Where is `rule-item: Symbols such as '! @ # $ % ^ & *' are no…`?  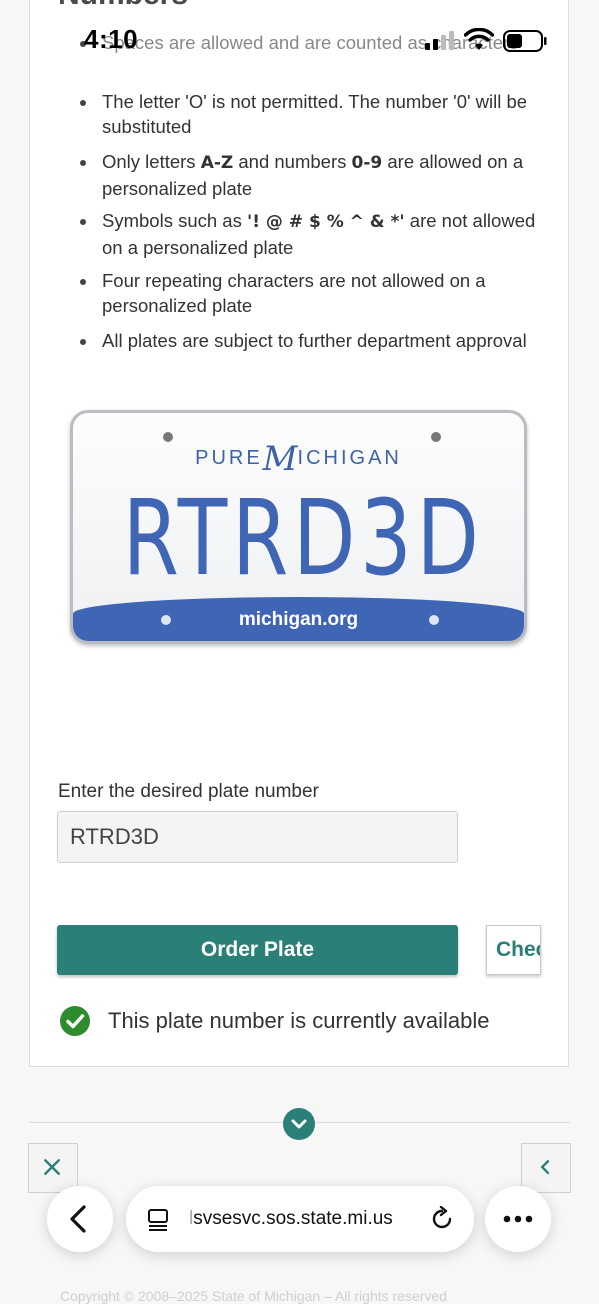
rule-item: Symbols such as '! @ # $ % ^ & *' are no… is located at coordinates (310, 234).